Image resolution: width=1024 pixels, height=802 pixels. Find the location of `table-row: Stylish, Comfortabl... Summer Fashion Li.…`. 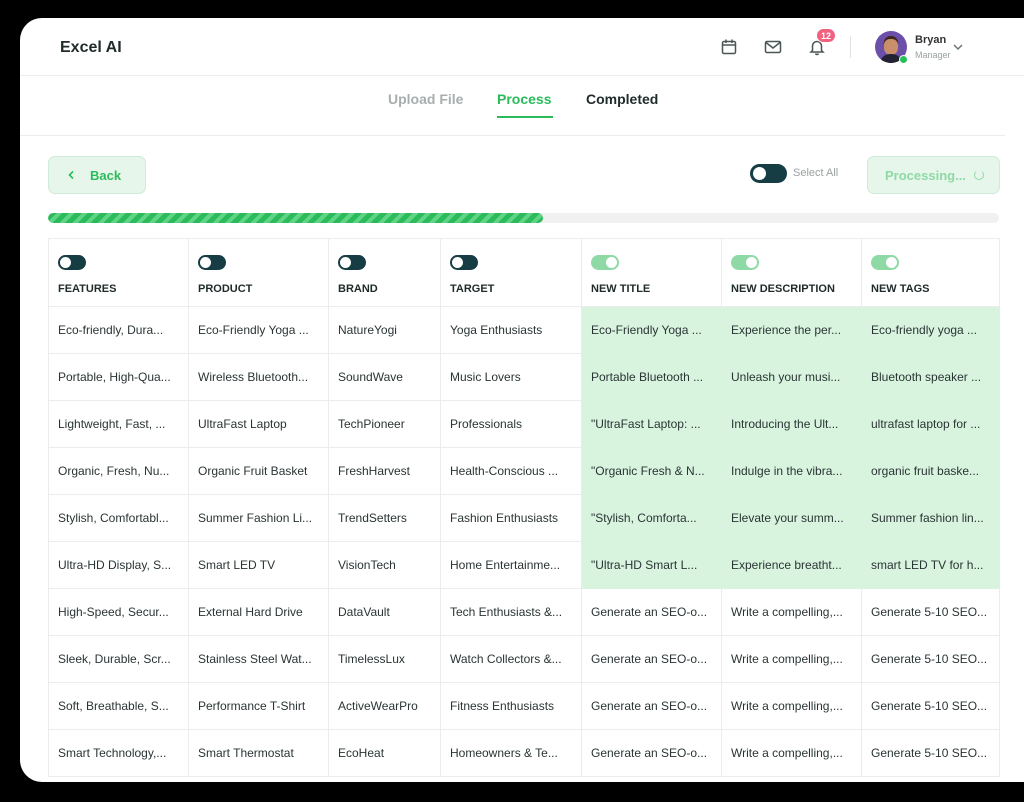

table-row: Stylish, Comfortabl... Summer Fashion Li.… is located at coordinates (524, 518).